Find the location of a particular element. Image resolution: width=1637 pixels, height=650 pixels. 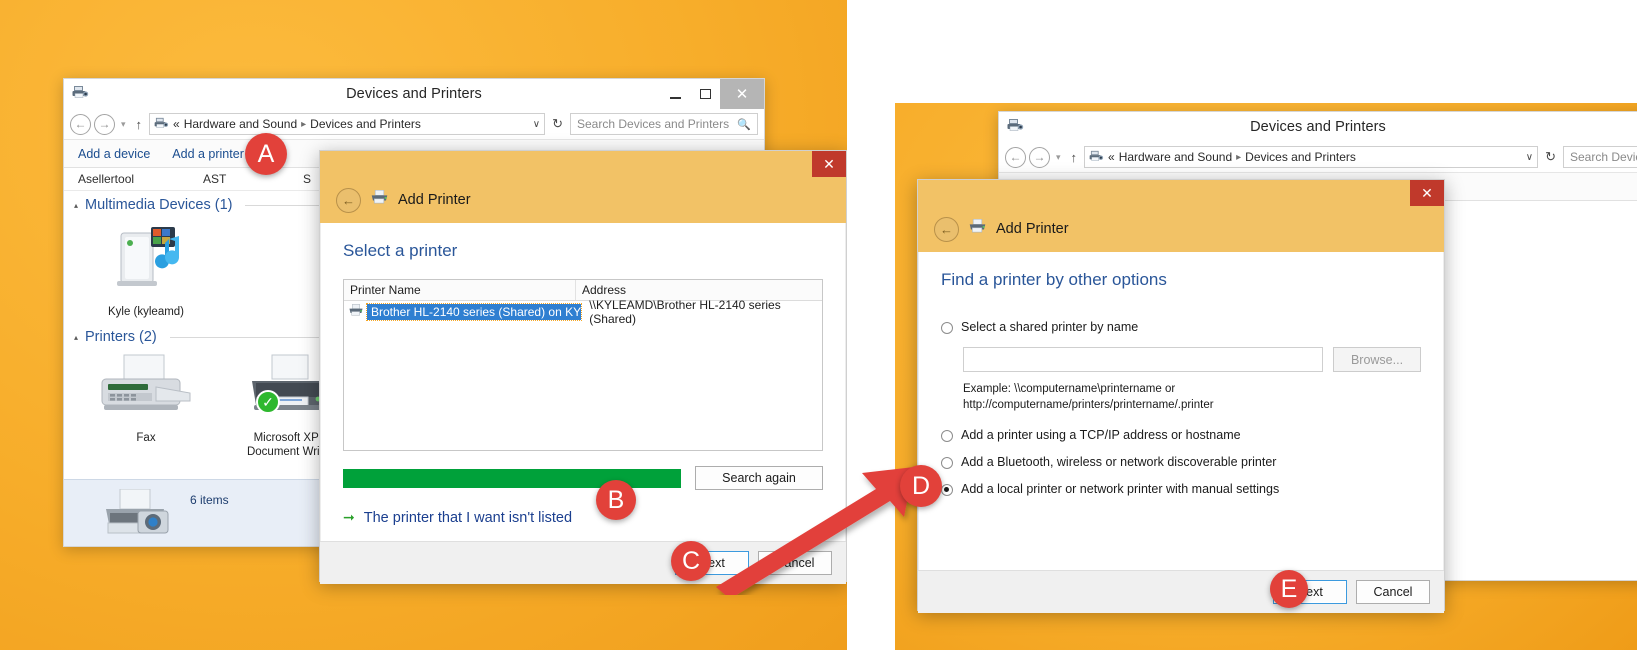

list-item: Fax is located at coordinates (146, 406).